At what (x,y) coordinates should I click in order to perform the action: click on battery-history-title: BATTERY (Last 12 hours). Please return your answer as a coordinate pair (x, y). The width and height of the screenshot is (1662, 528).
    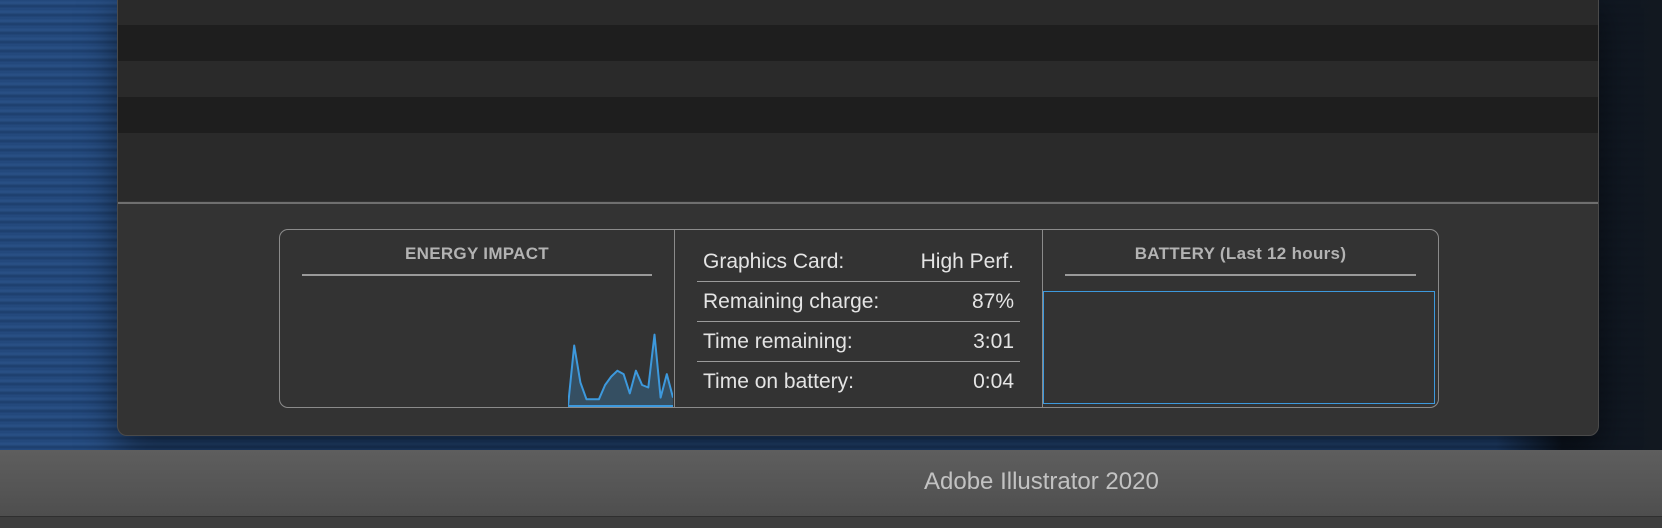
    Looking at the image, I should click on (1240, 253).